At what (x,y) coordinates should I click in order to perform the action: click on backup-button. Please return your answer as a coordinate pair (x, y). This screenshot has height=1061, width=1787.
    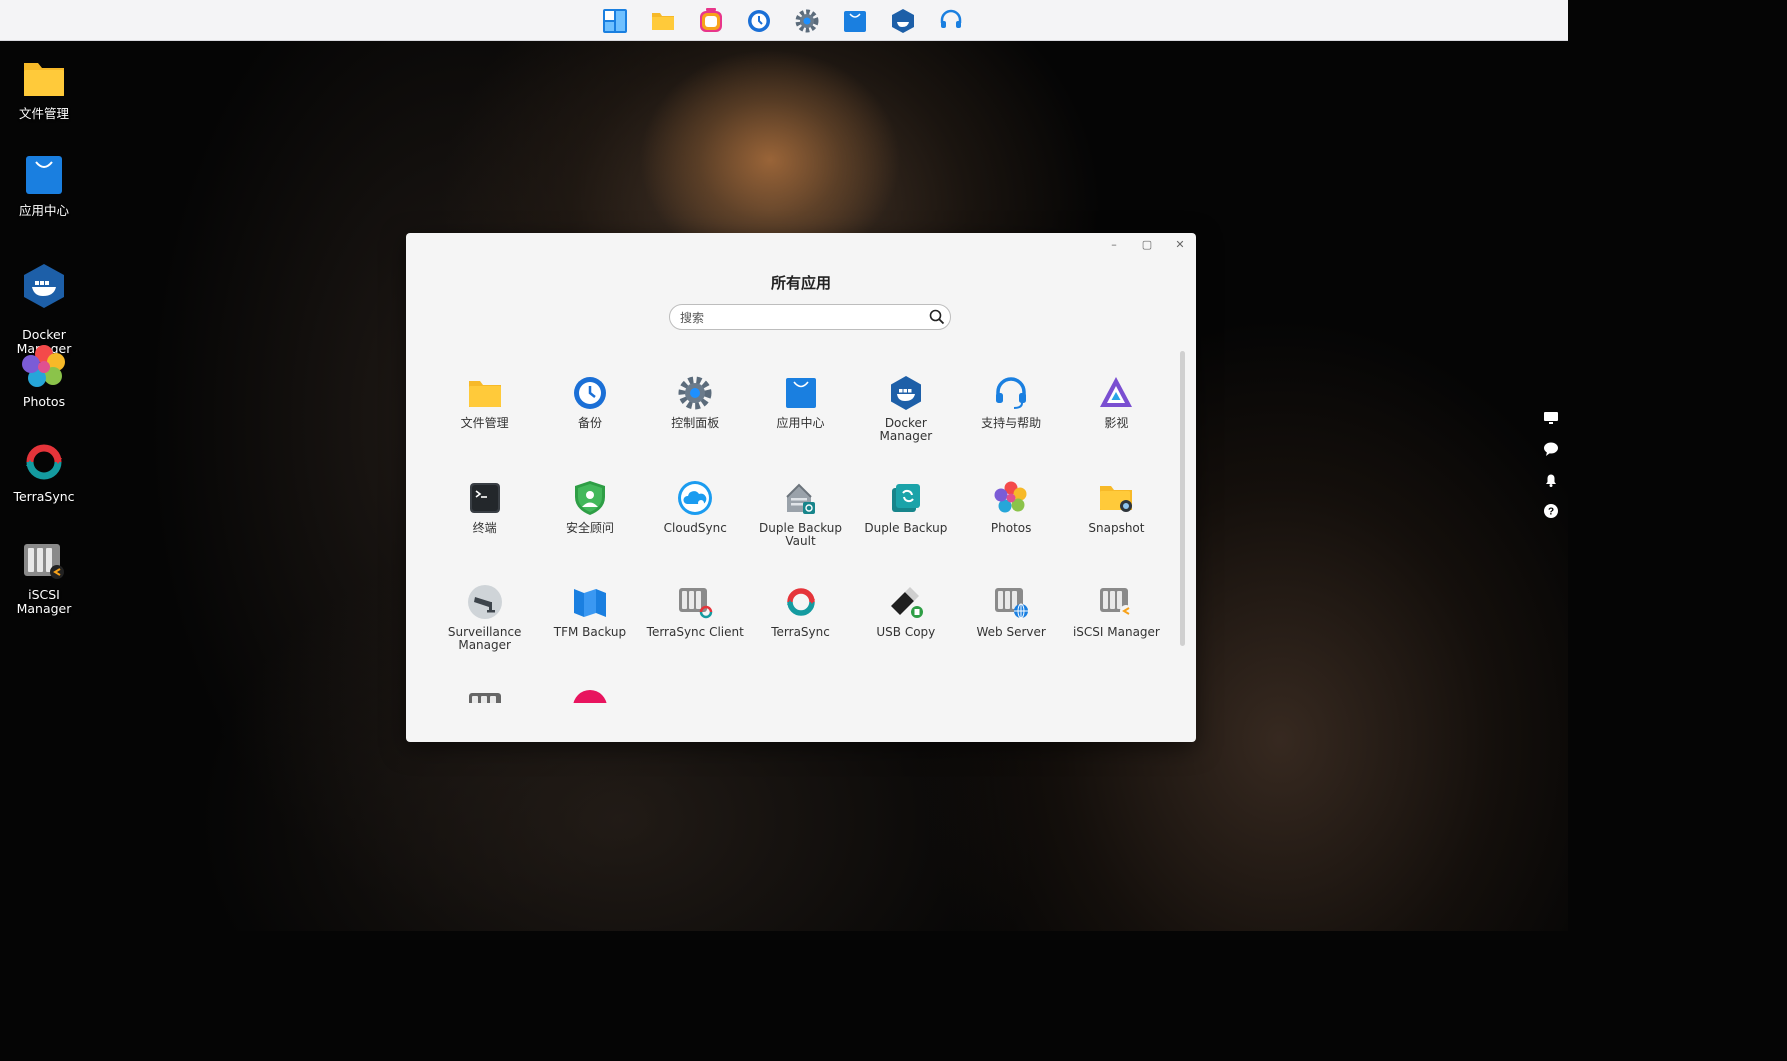
    Looking at the image, I should click on (759, 21).